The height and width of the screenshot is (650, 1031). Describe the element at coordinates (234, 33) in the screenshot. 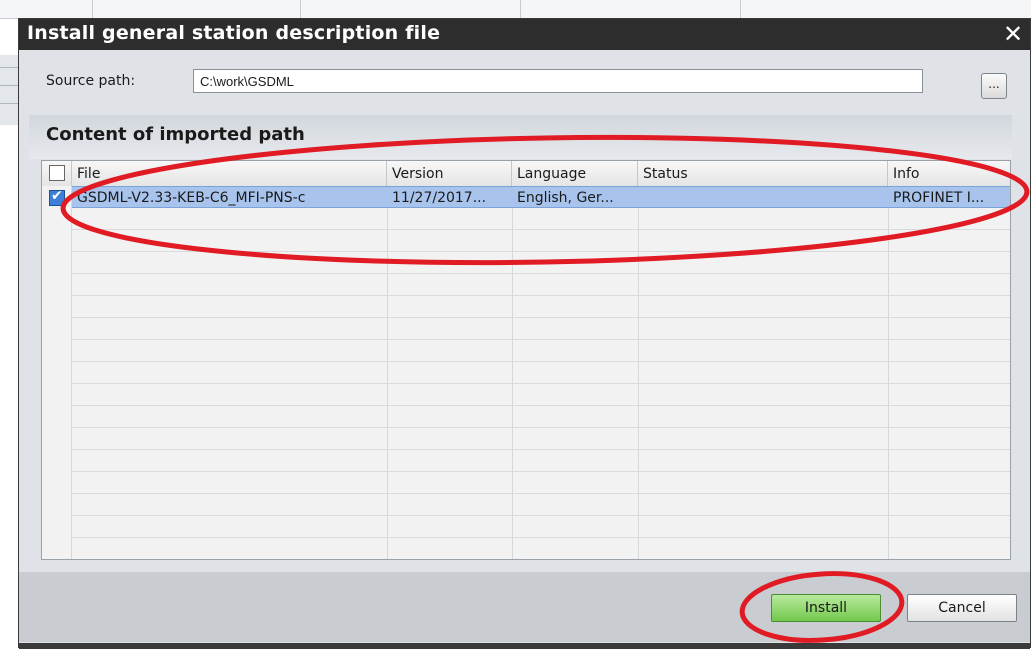

I see `dialog-title: Install general station description file` at that location.